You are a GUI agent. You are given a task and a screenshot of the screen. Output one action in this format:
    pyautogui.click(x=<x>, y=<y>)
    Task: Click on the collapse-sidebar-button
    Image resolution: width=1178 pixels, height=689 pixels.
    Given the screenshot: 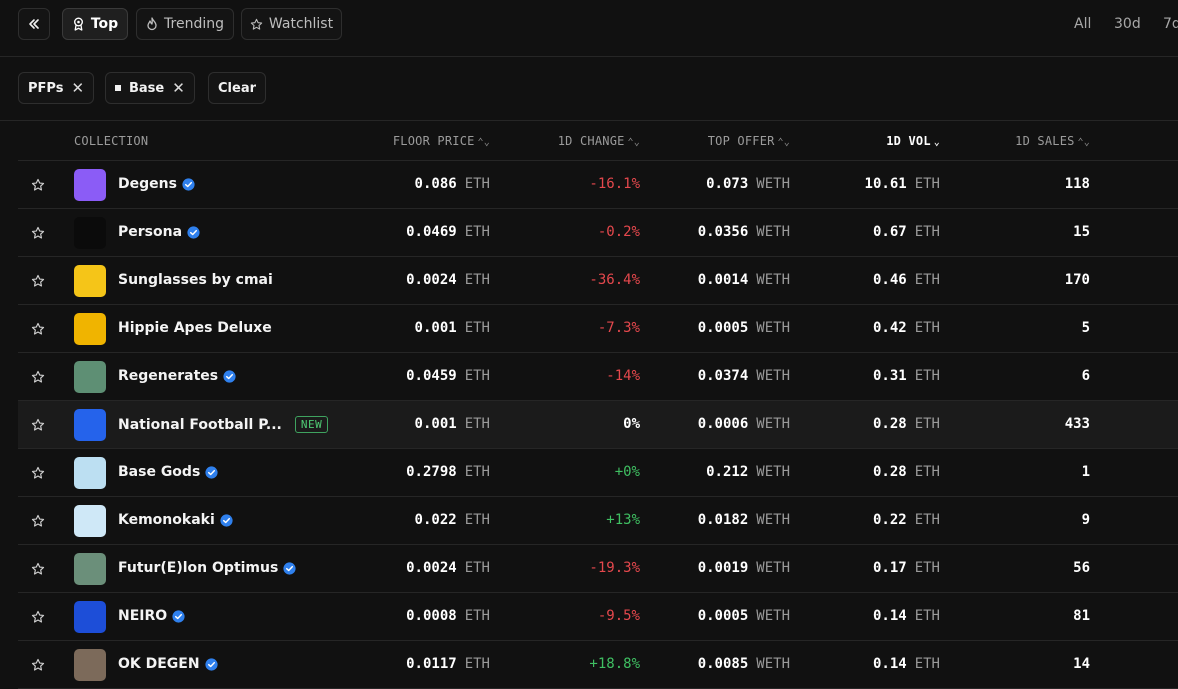 What is the action you would take?
    pyautogui.click(x=34, y=24)
    